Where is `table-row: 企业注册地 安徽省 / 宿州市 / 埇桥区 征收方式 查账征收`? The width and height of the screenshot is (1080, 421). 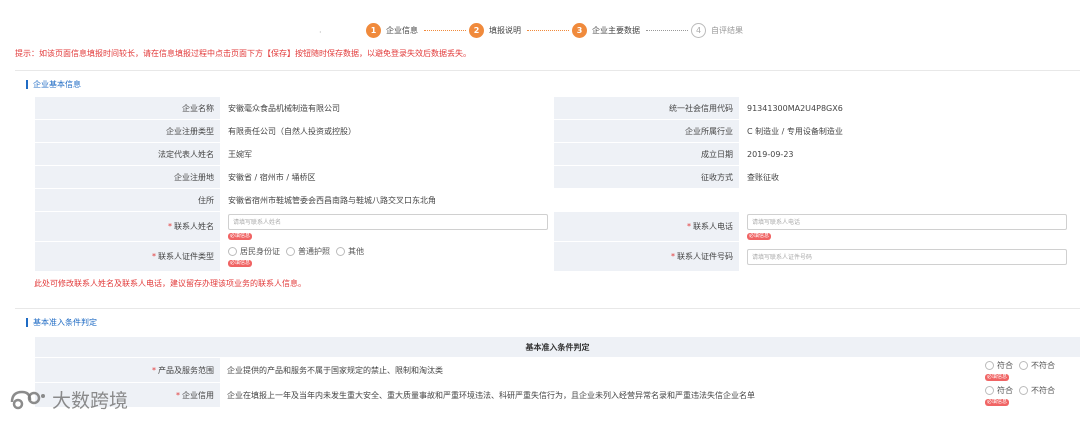
table-row: 企业注册地 安徽省 / 宿州市 / 埇桥区 征收方式 查账征收 is located at coordinates (557, 177).